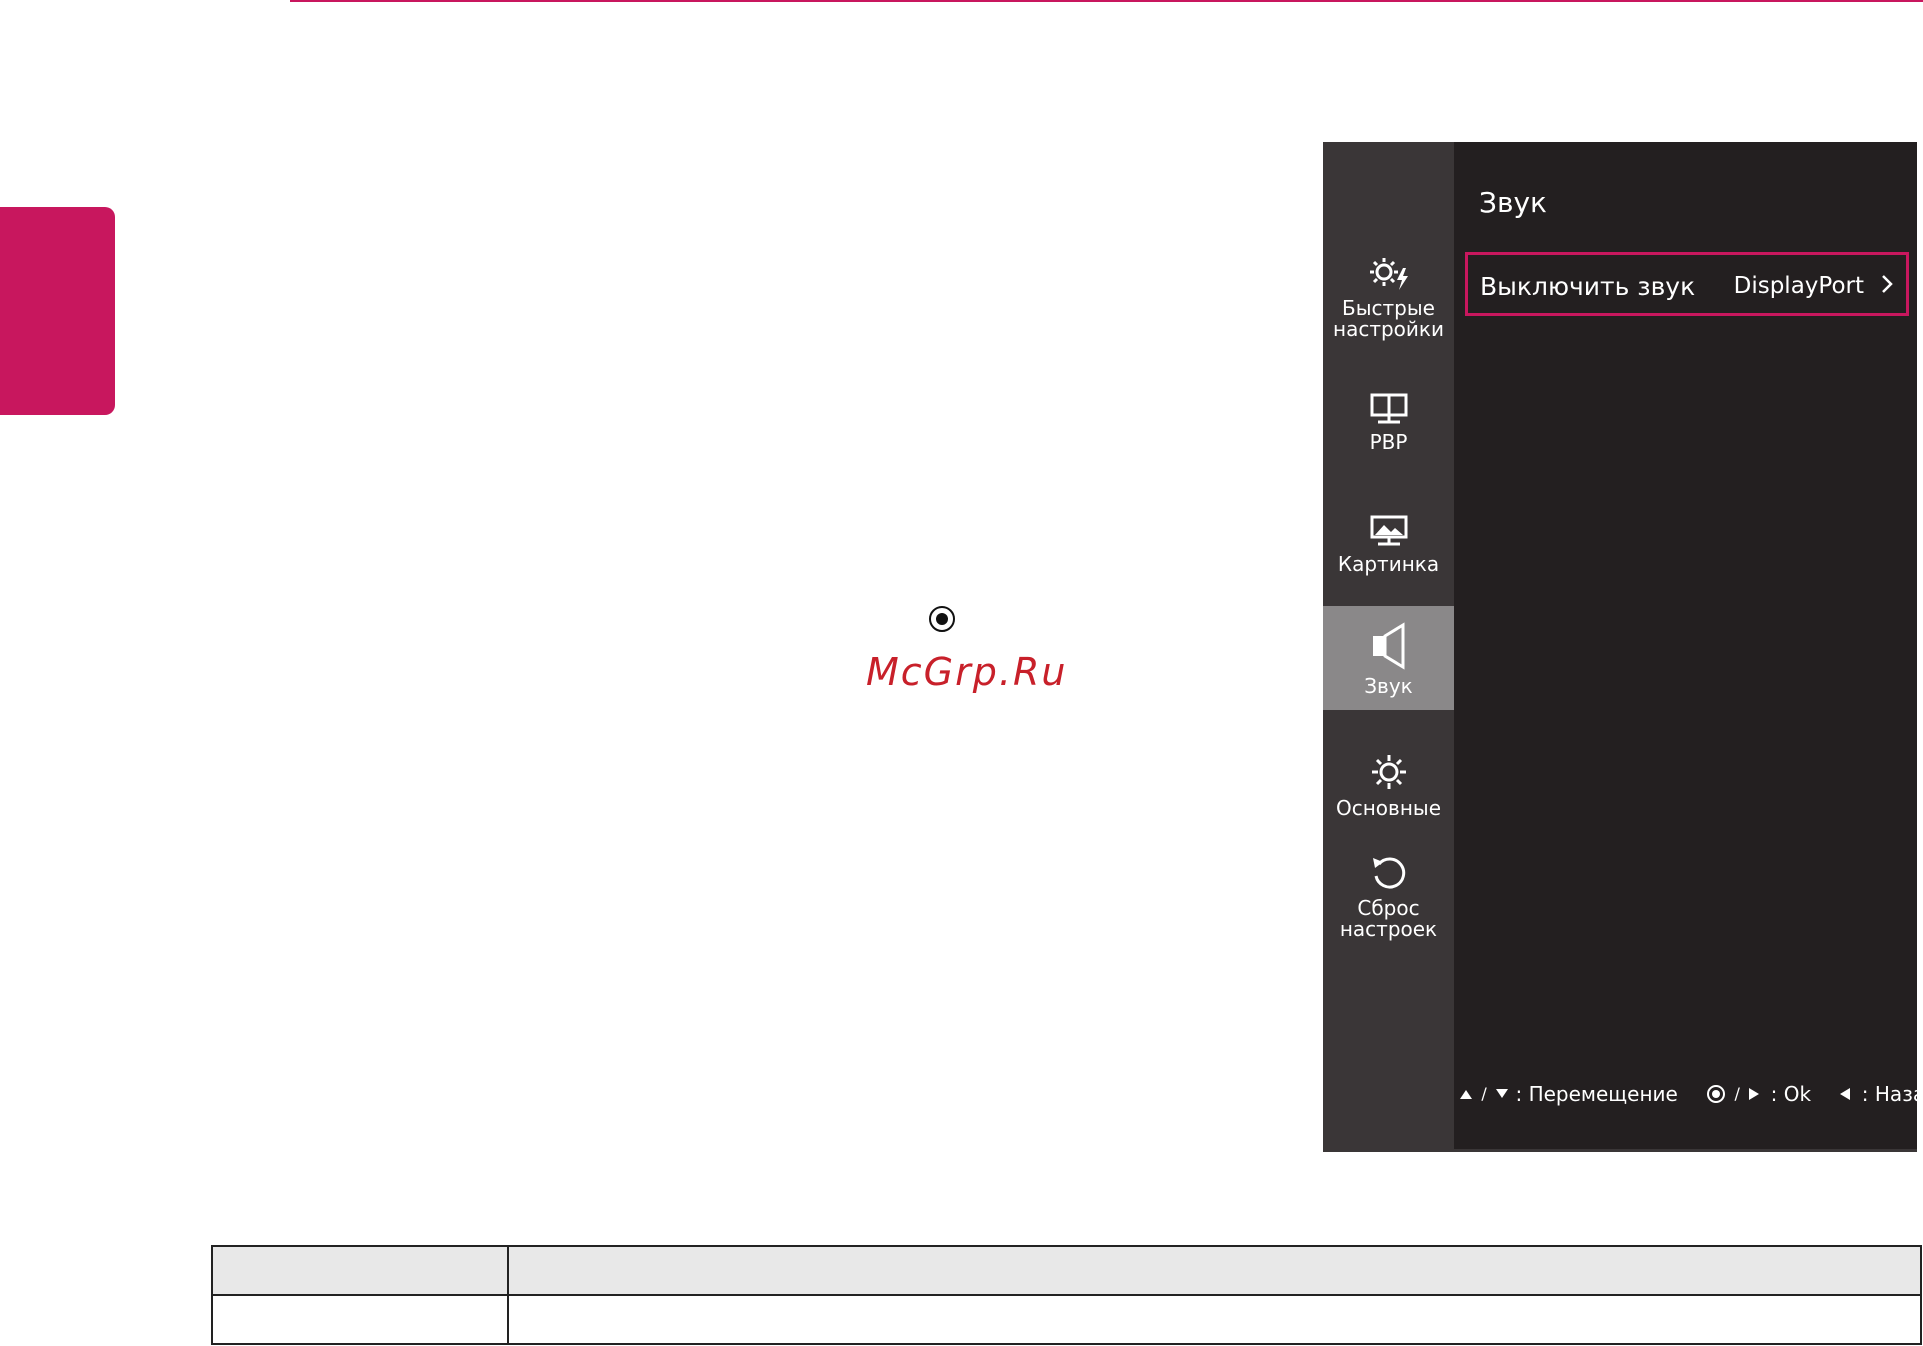  I want to click on triangle-down-icon, so click(1502, 1093).